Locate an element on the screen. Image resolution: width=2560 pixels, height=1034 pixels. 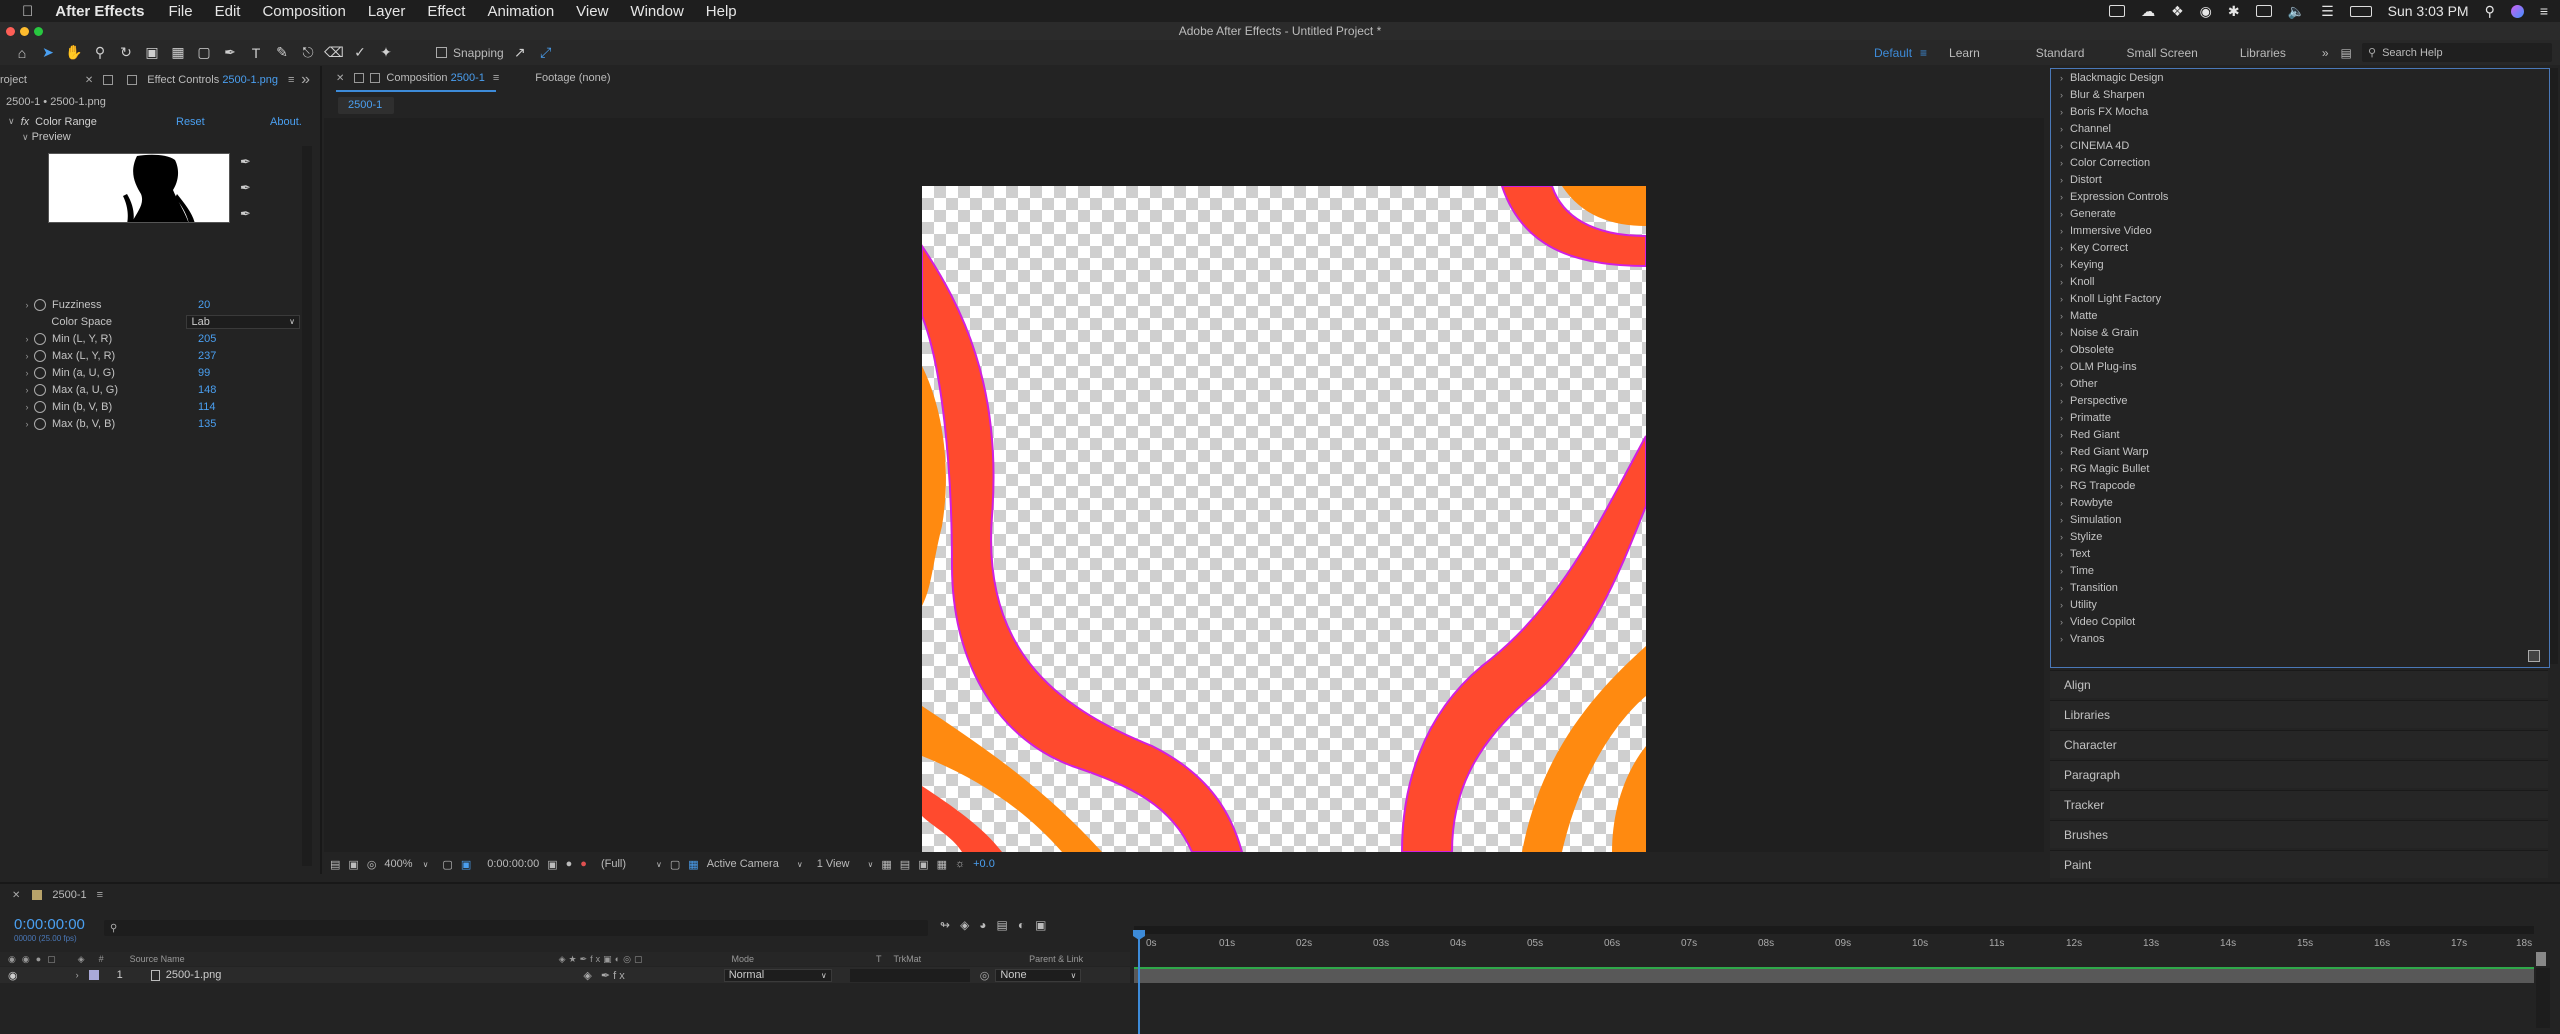
siri-icon is located at coordinates (2517, 11).